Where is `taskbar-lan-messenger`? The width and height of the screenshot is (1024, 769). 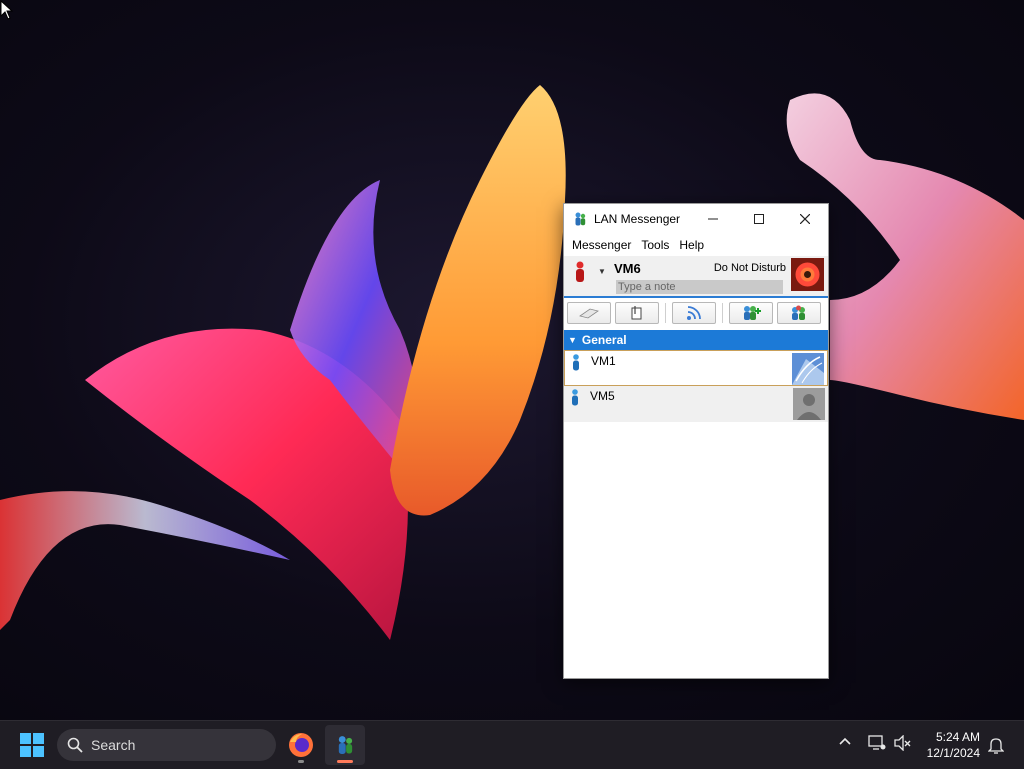 taskbar-lan-messenger is located at coordinates (345, 745).